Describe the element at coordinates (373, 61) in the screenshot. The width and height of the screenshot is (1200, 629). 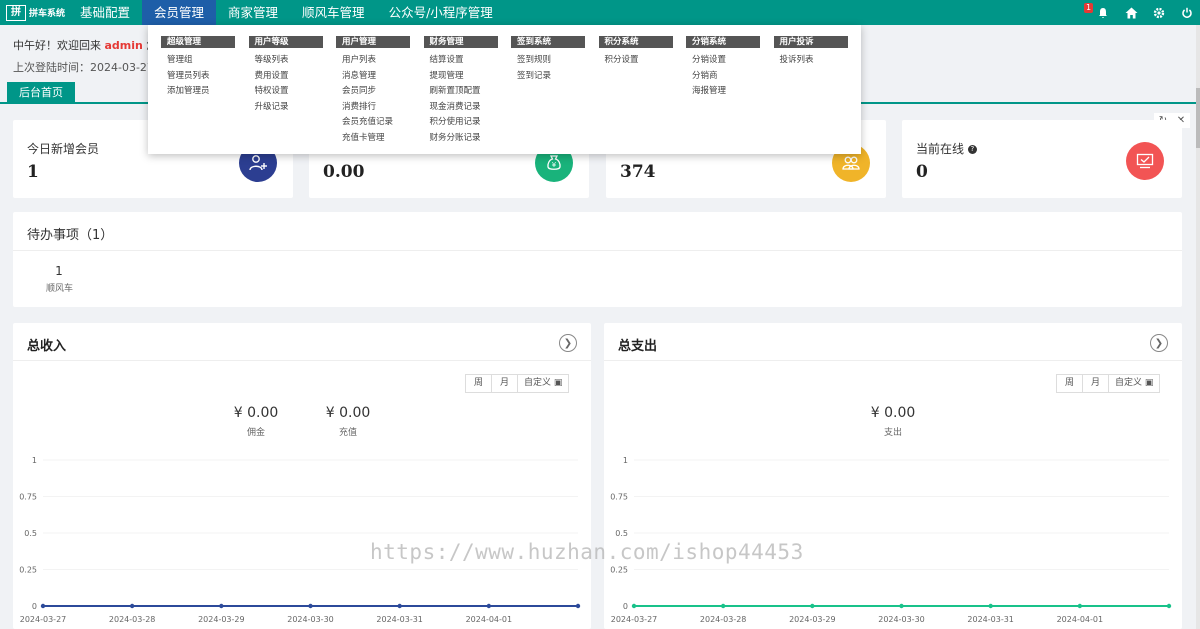
I see `menu-item: 用户列表` at that location.